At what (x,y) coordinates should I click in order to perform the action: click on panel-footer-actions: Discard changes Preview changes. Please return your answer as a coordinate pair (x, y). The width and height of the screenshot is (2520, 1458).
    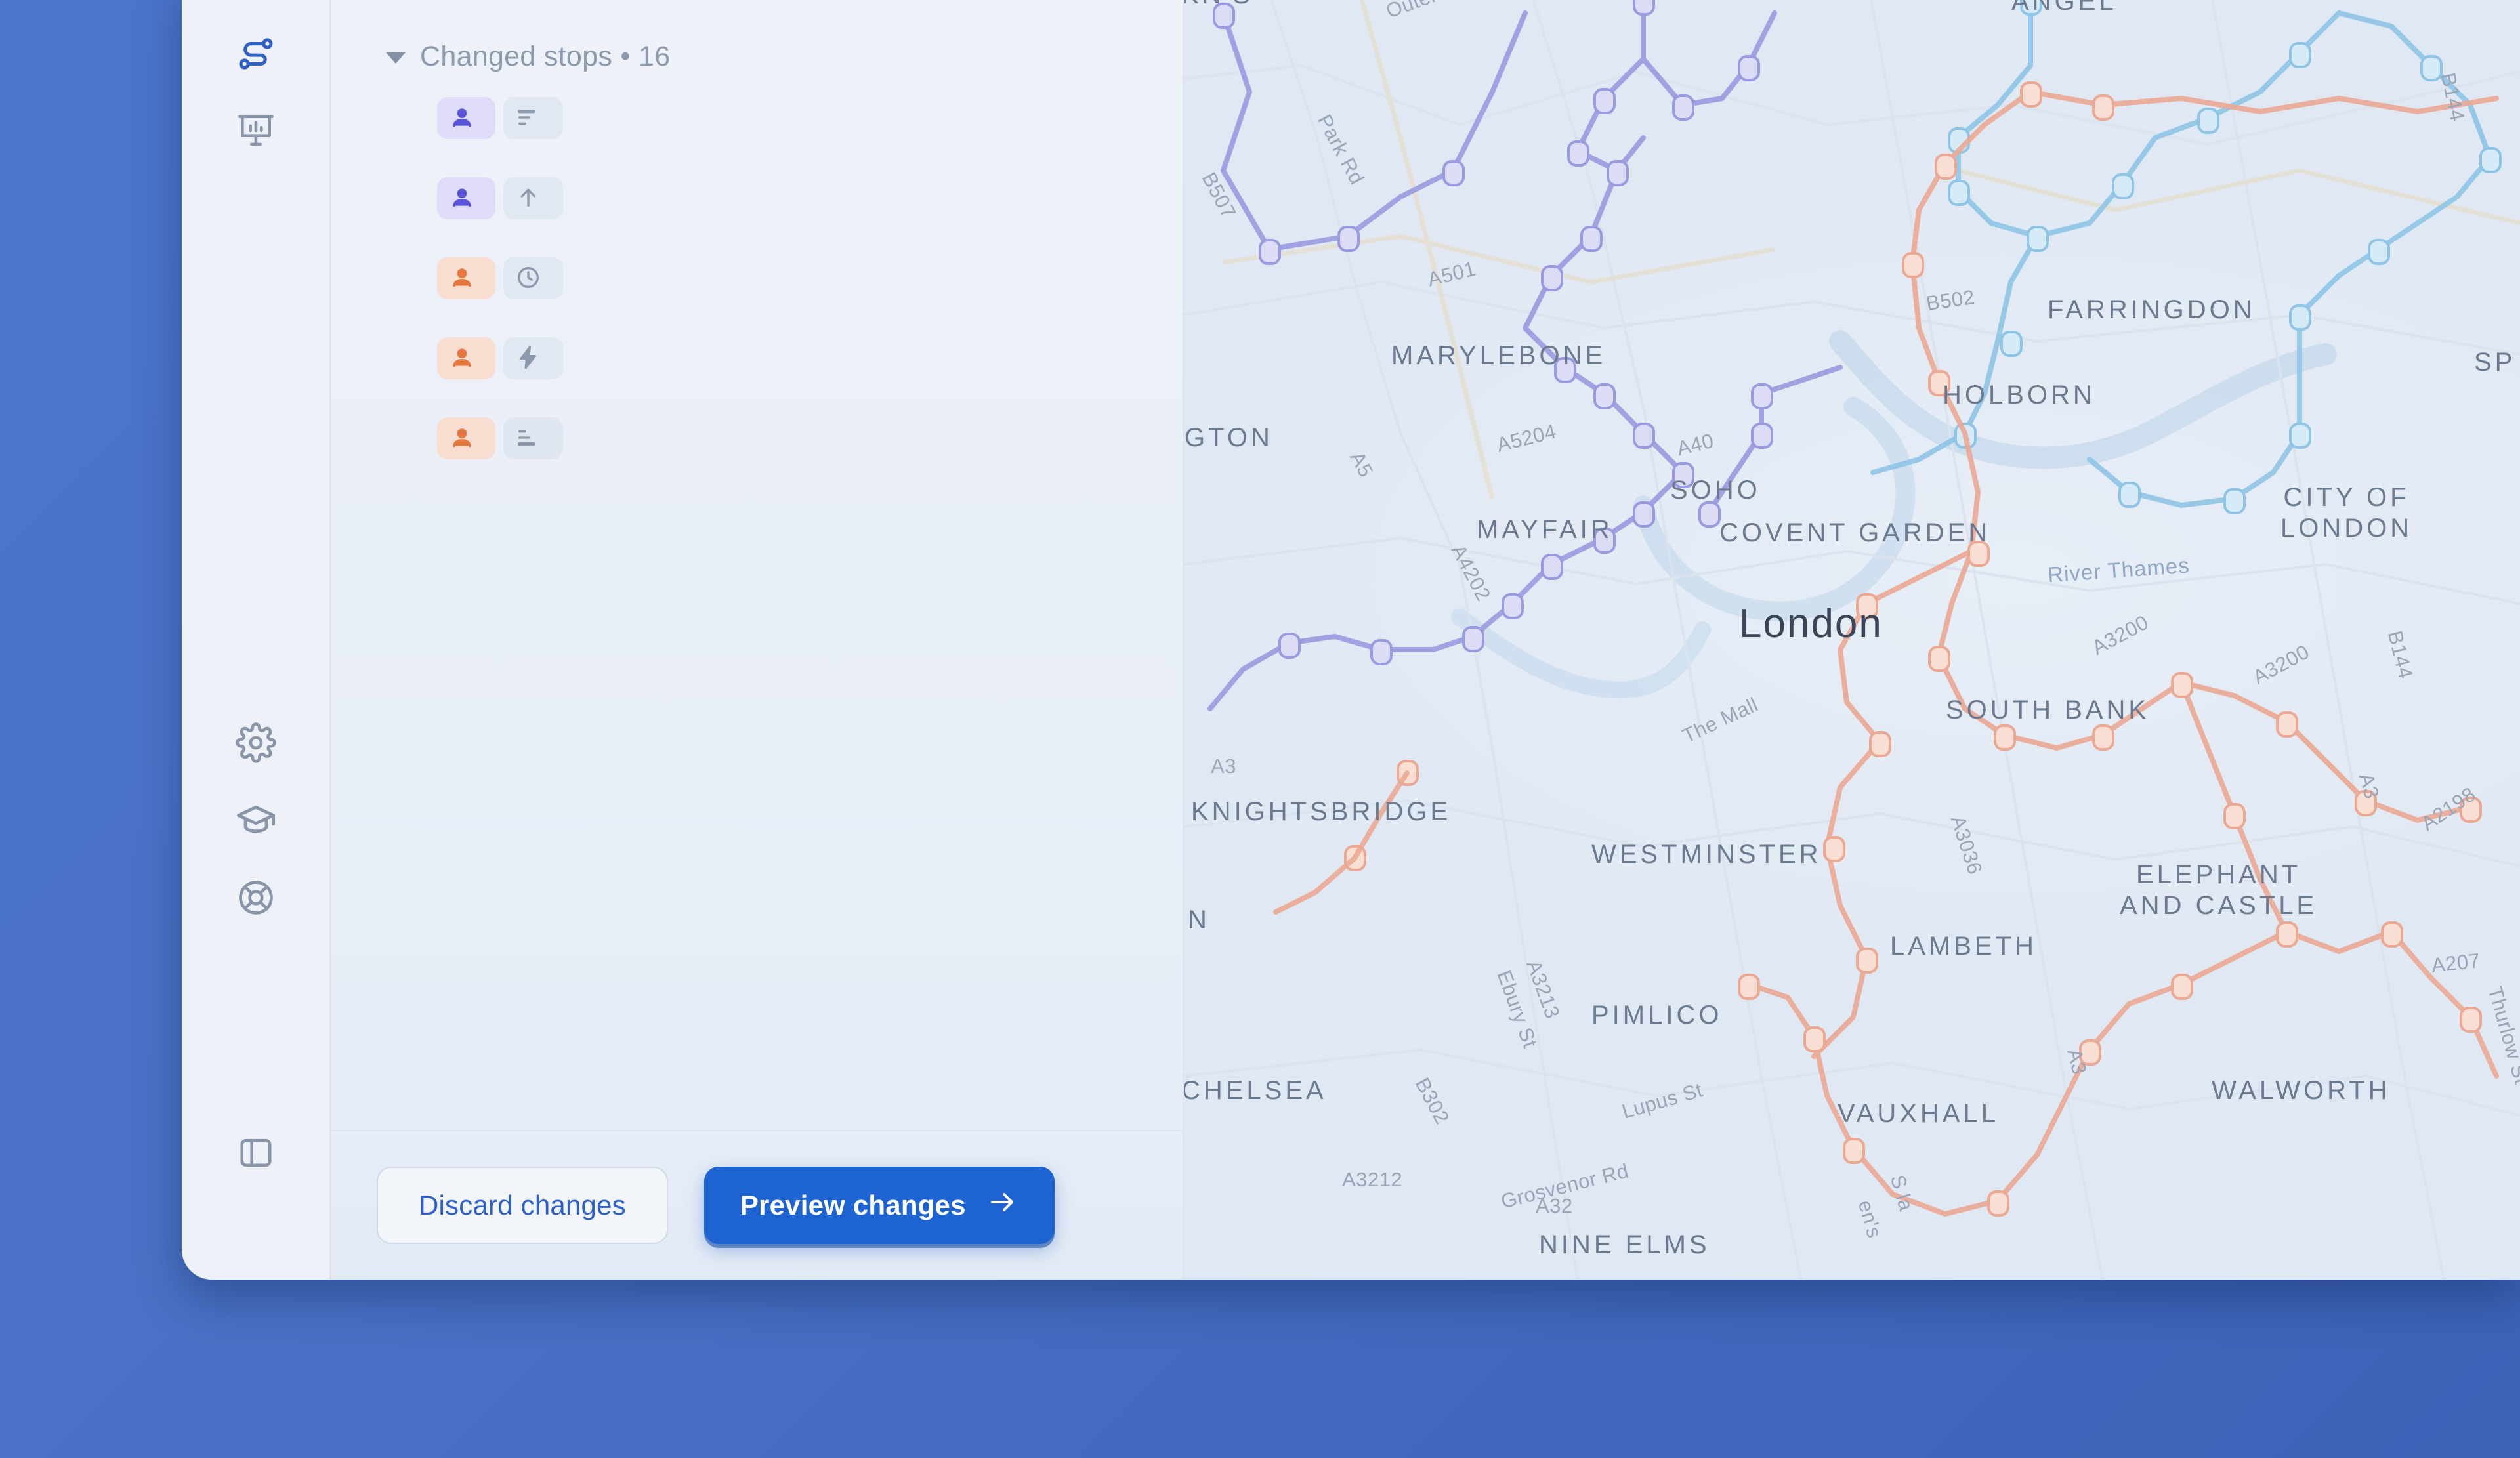
    Looking at the image, I should click on (757, 1205).